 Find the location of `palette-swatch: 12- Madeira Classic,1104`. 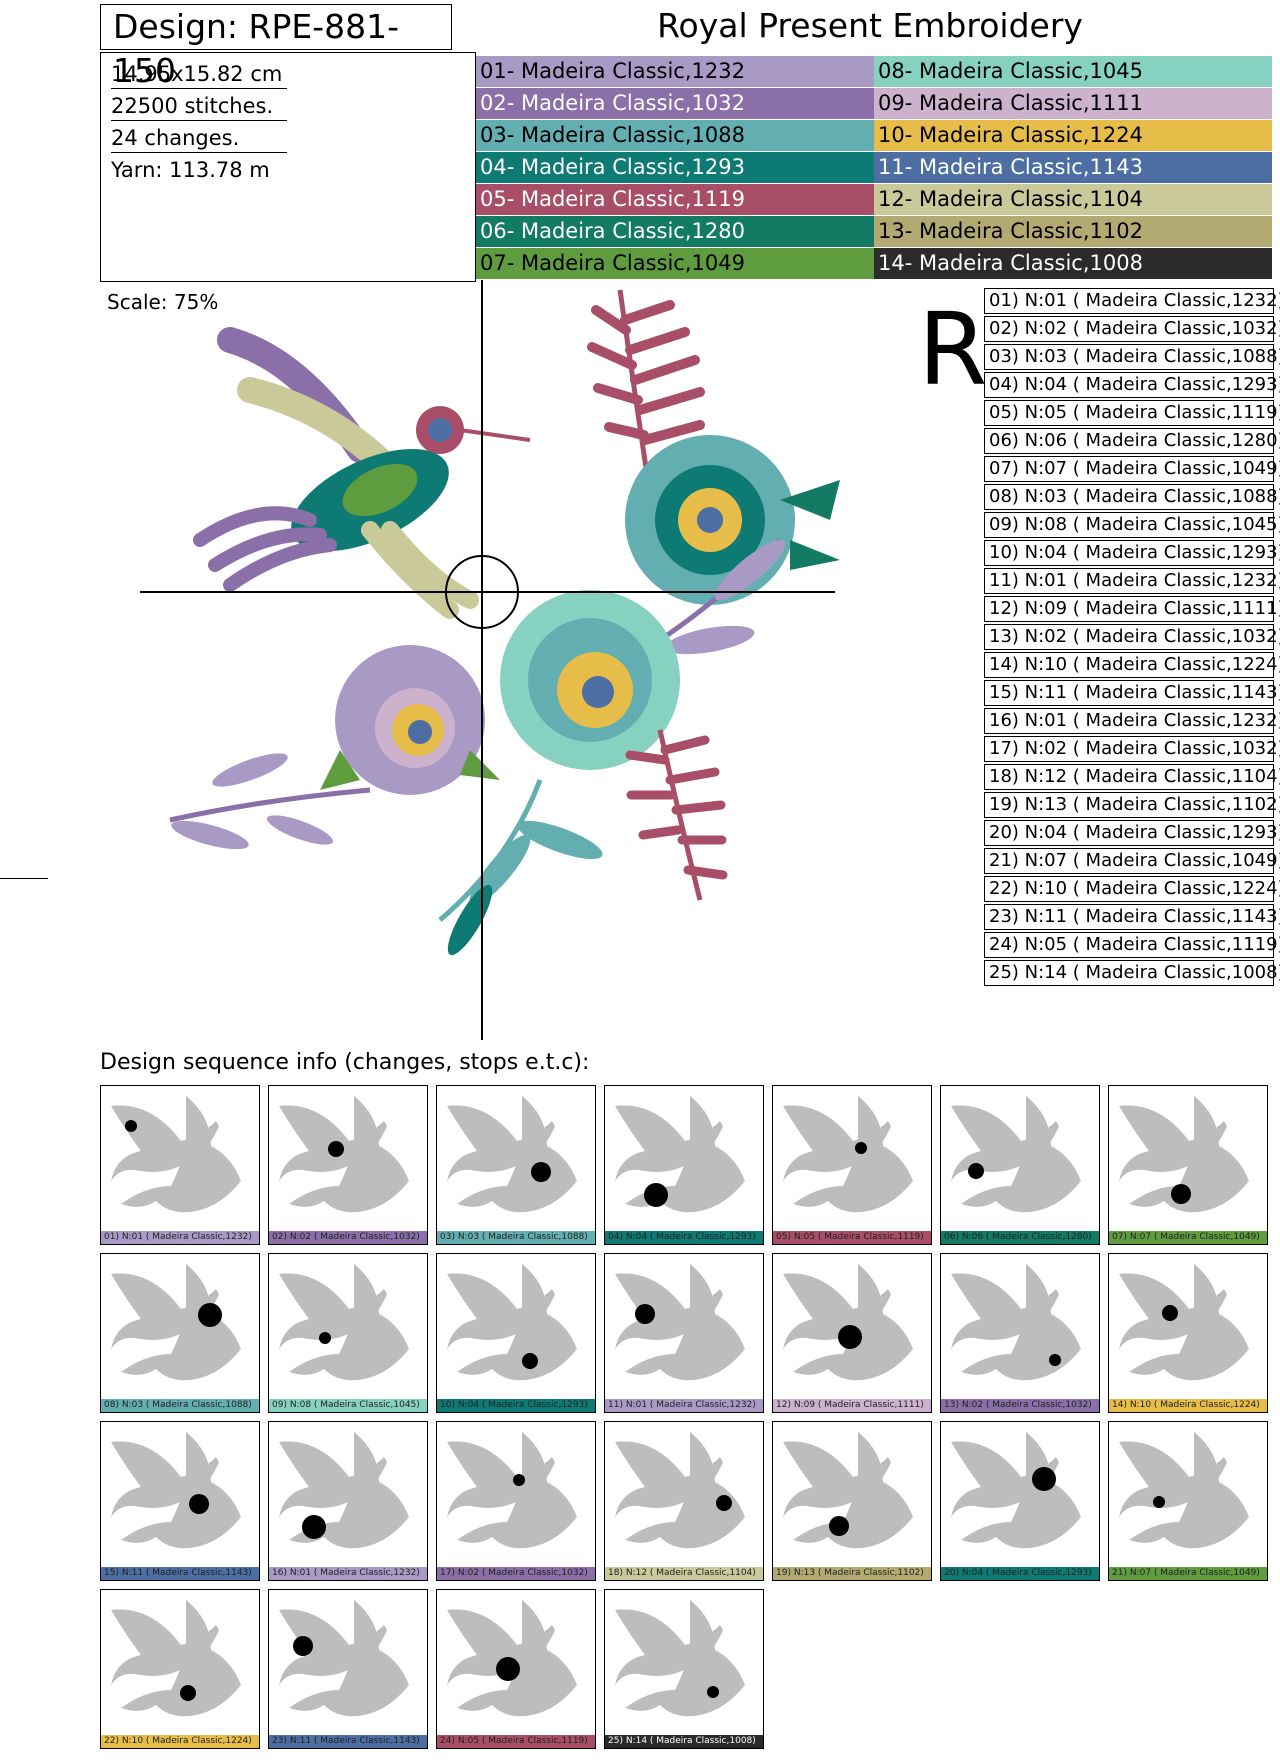

palette-swatch: 12- Madeira Classic,1104 is located at coordinates (1073, 199).